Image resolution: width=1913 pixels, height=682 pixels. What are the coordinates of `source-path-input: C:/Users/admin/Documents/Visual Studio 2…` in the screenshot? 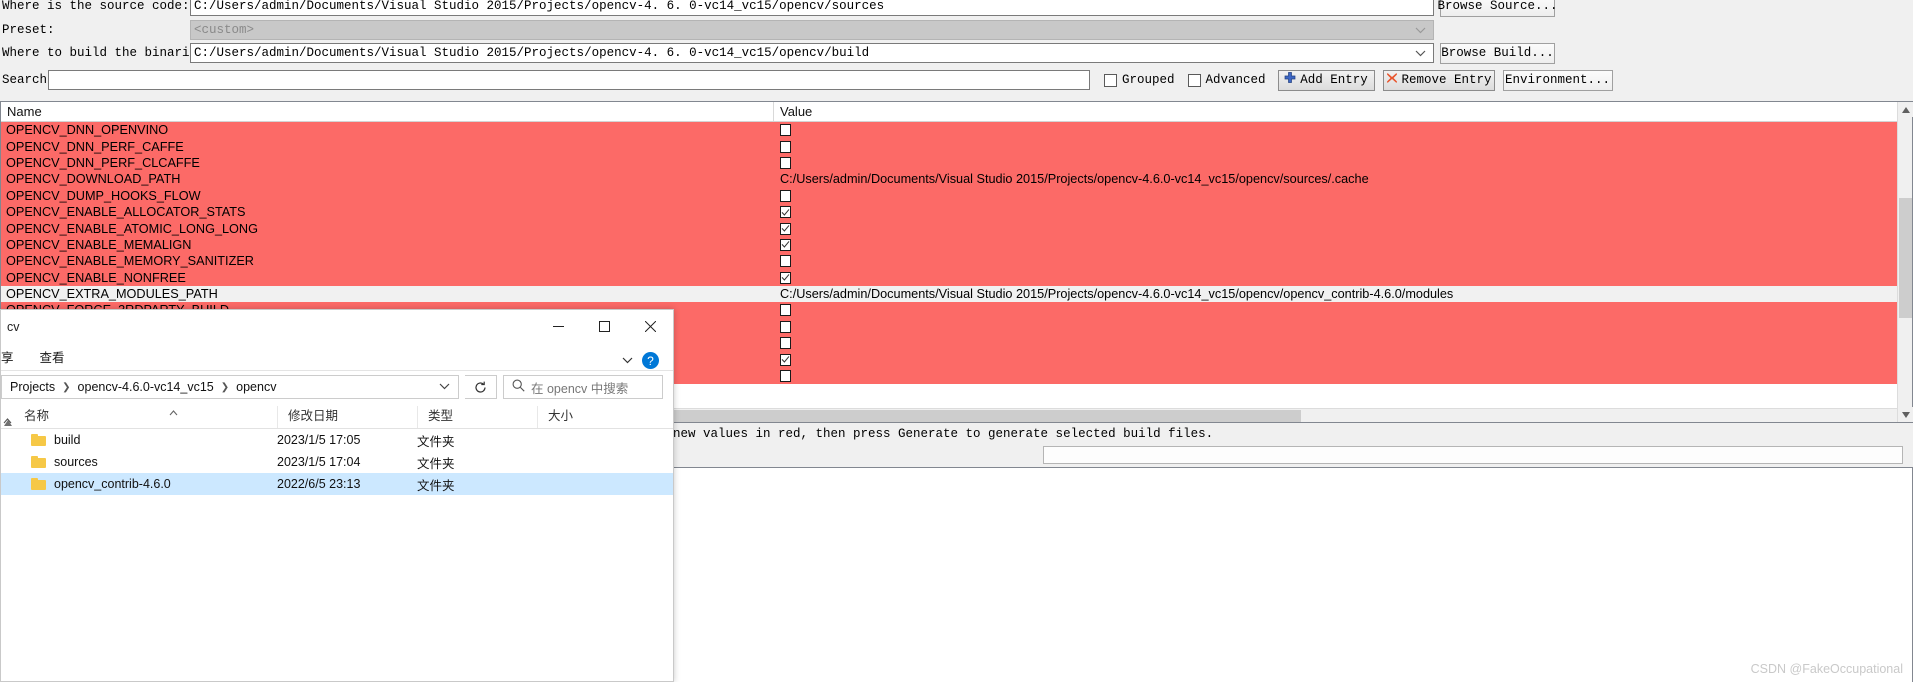 It's located at (812, 8).